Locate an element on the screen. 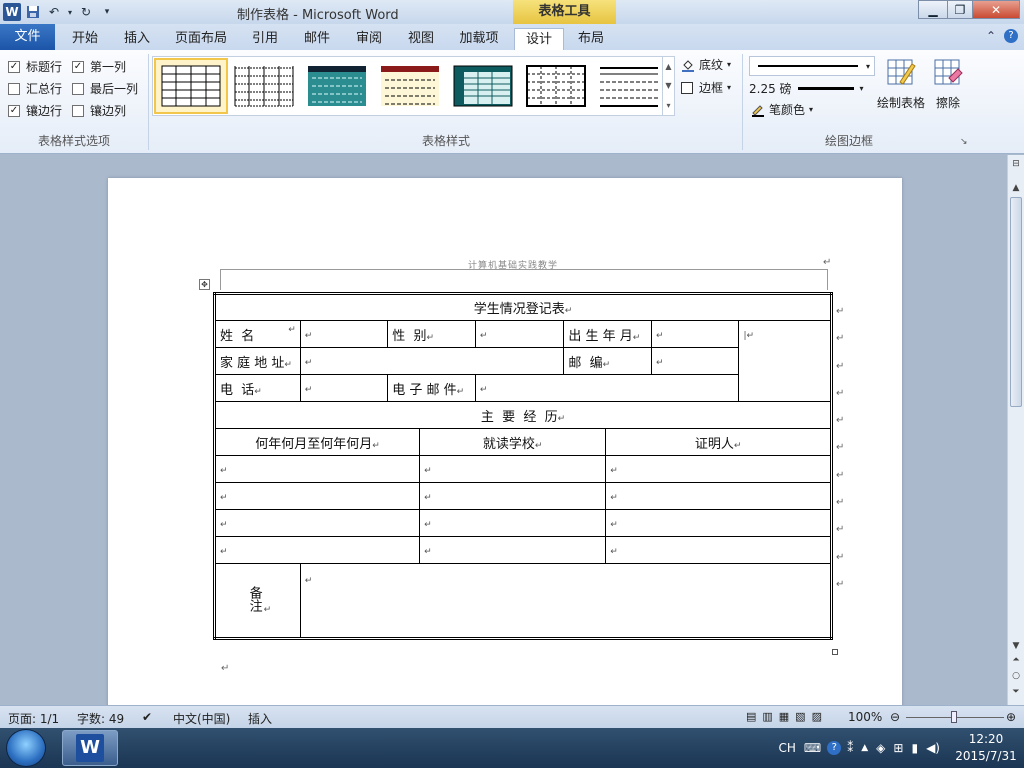  shading-button: 底纹 ▾ is located at coordinates (706, 64).